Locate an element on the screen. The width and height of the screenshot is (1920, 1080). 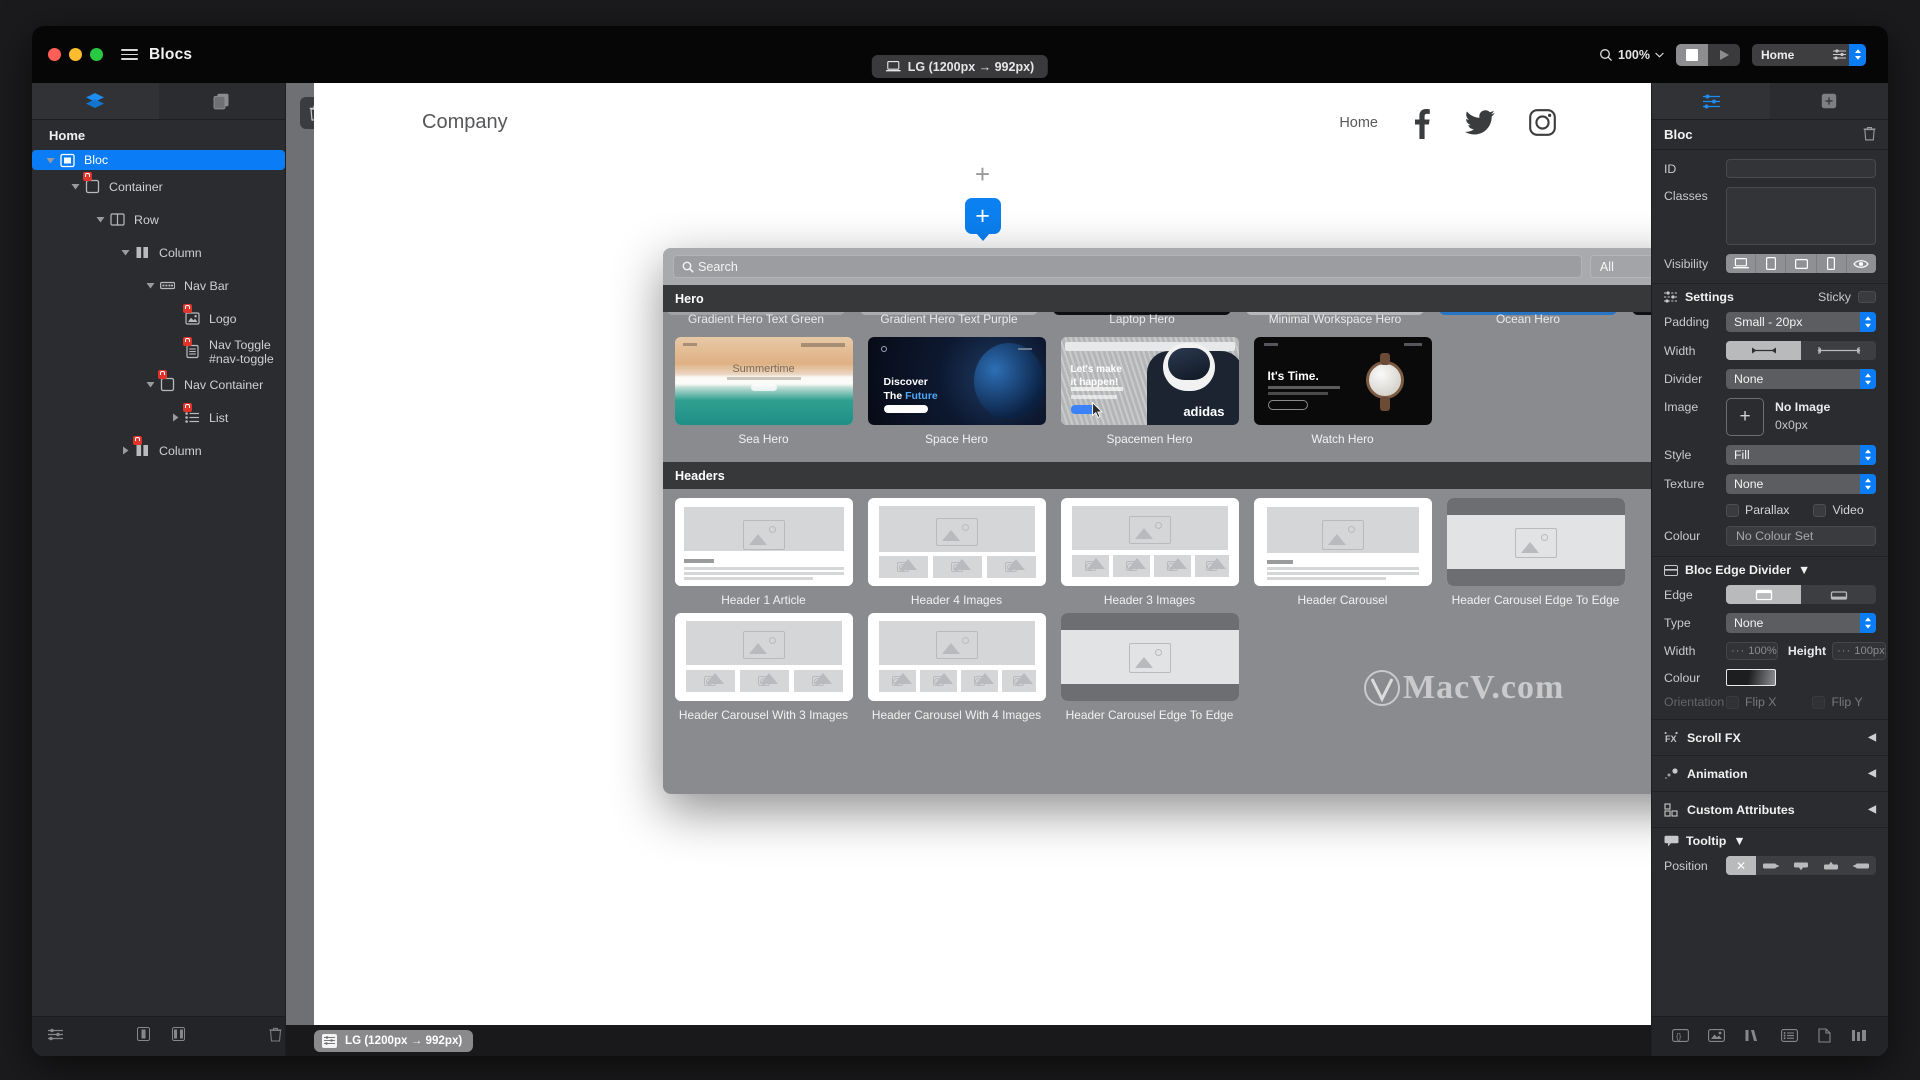
accordion-scroll-fx: FX Scroll FX ◀ is located at coordinates (1770, 737).